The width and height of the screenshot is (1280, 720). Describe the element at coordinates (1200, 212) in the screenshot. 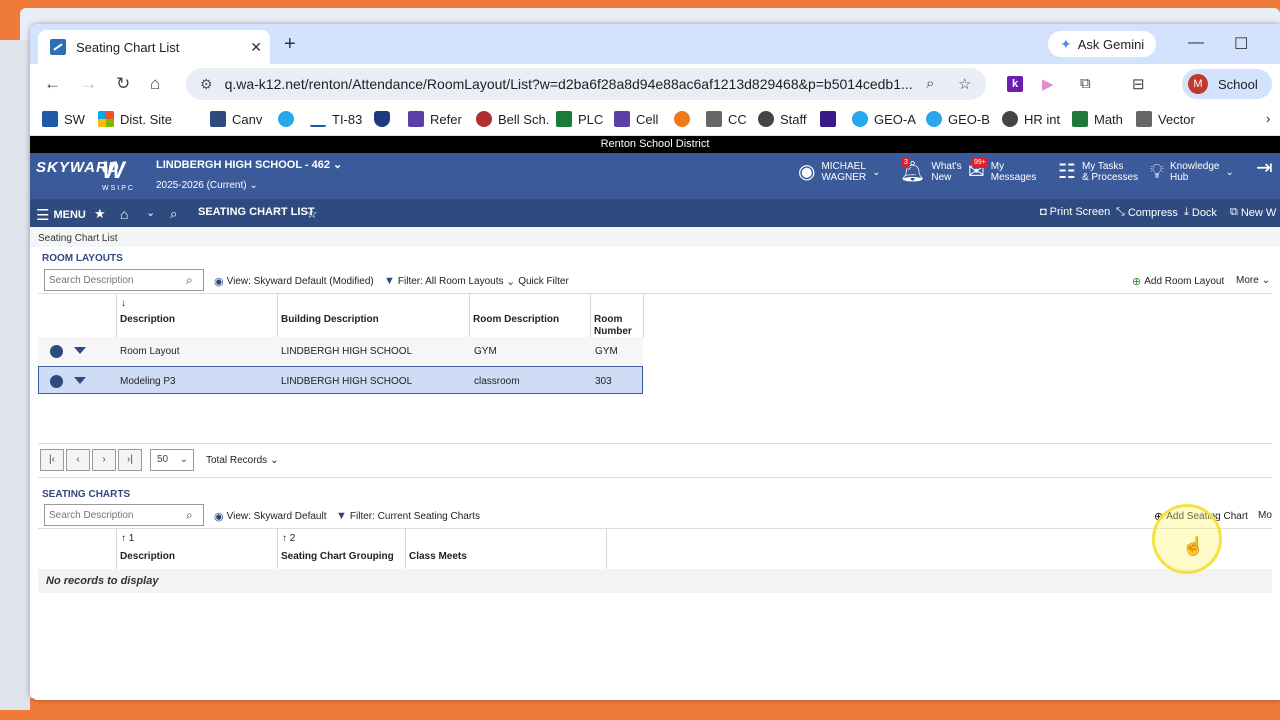

I see `dock-button: ⤓ Dock` at that location.